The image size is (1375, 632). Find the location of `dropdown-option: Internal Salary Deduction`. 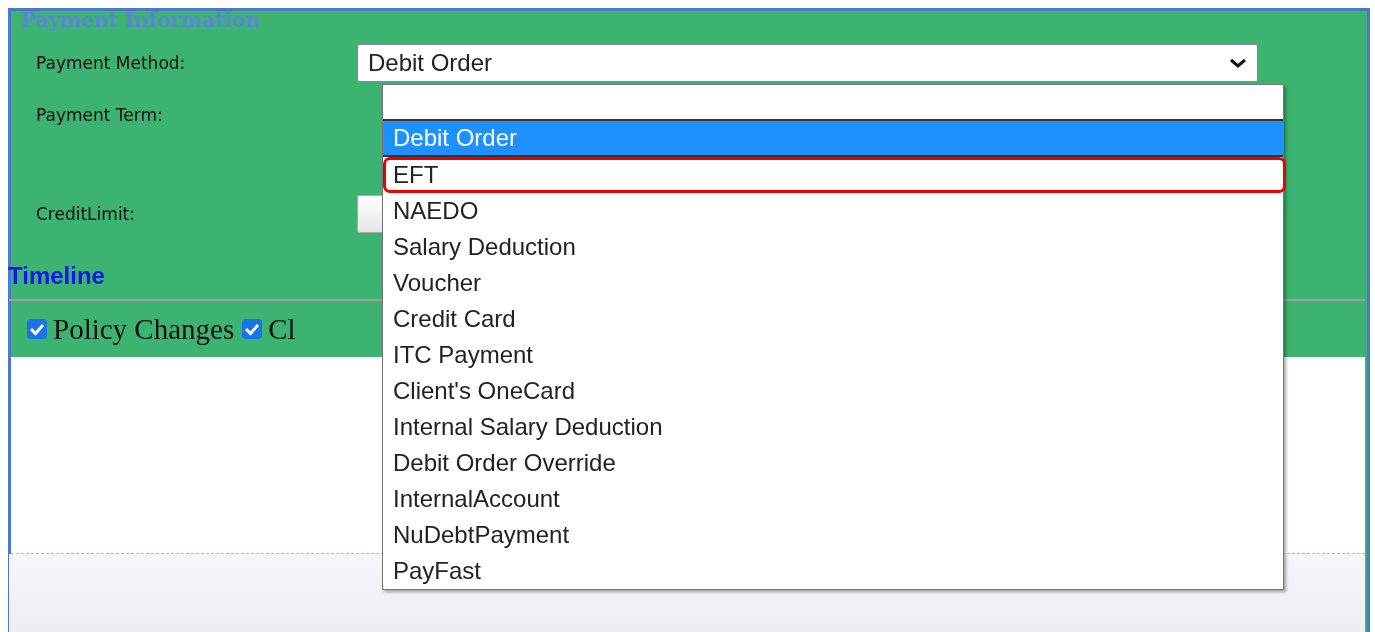

dropdown-option: Internal Salary Deduction is located at coordinates (833, 427).